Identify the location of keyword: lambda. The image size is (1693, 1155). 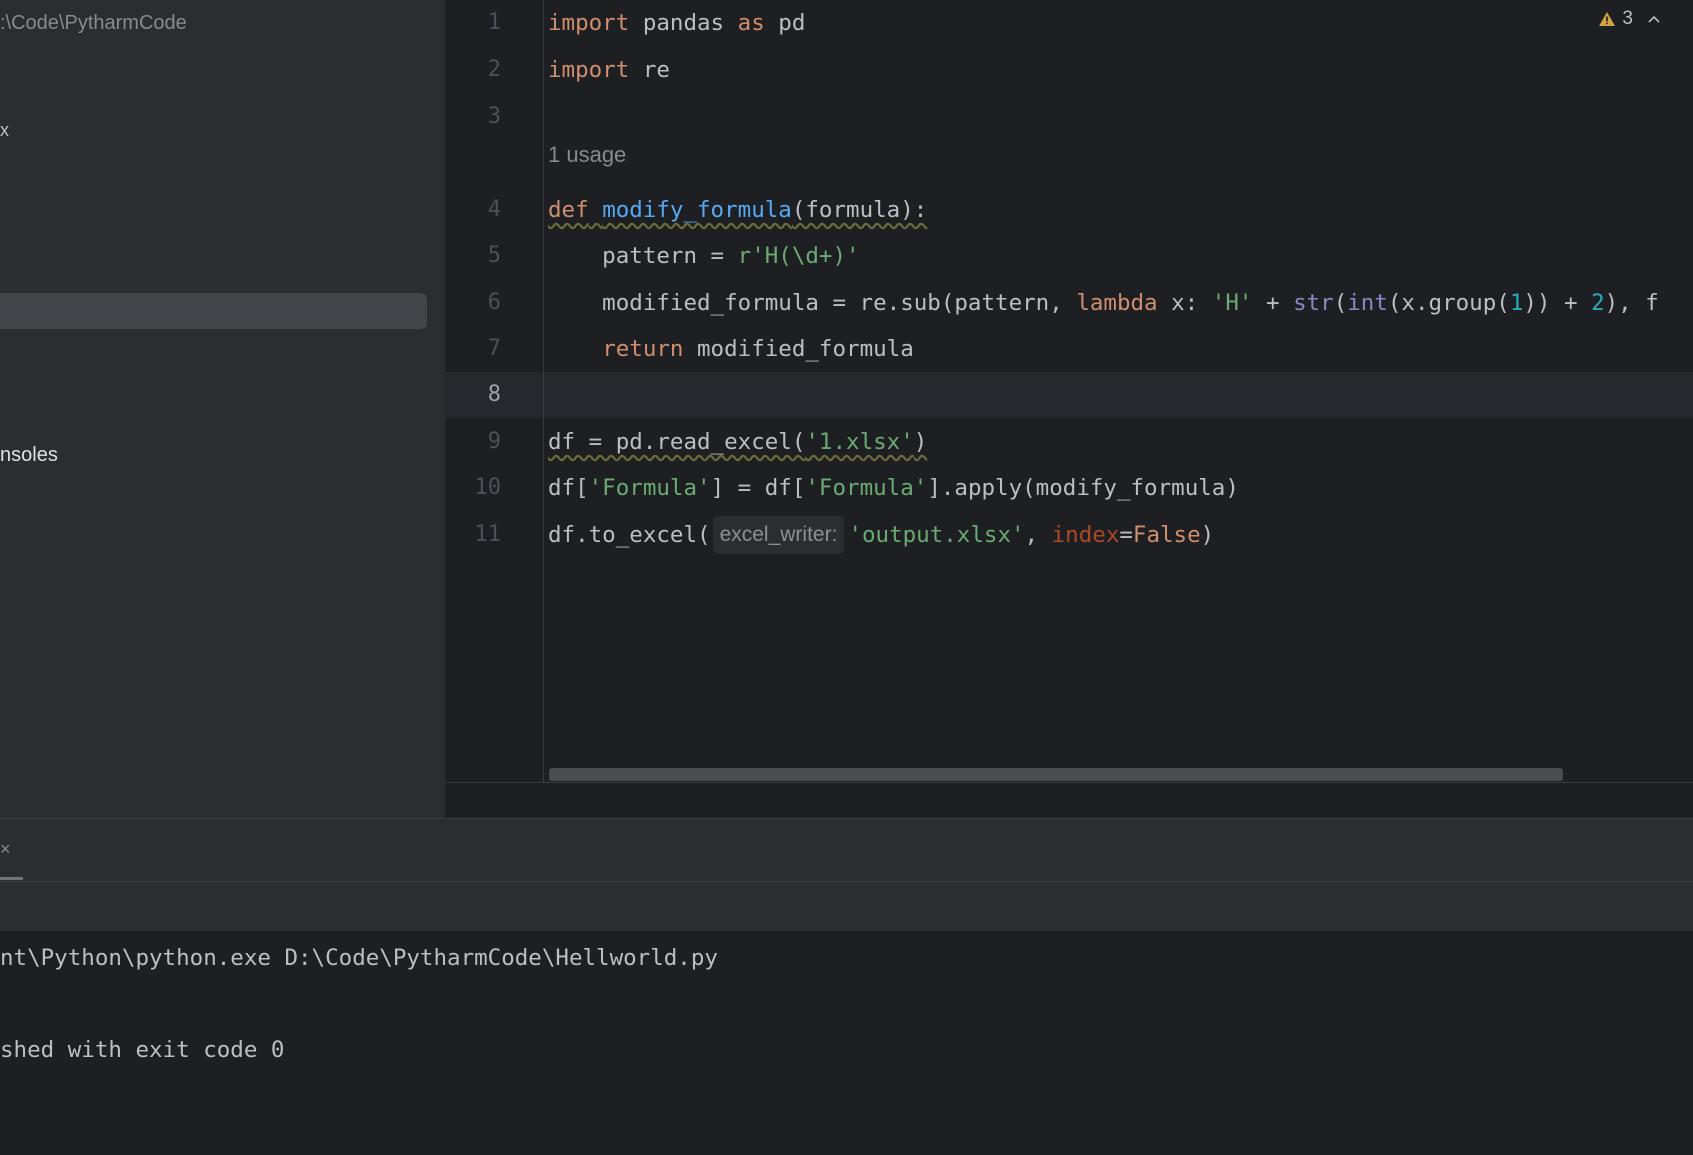
(1117, 303).